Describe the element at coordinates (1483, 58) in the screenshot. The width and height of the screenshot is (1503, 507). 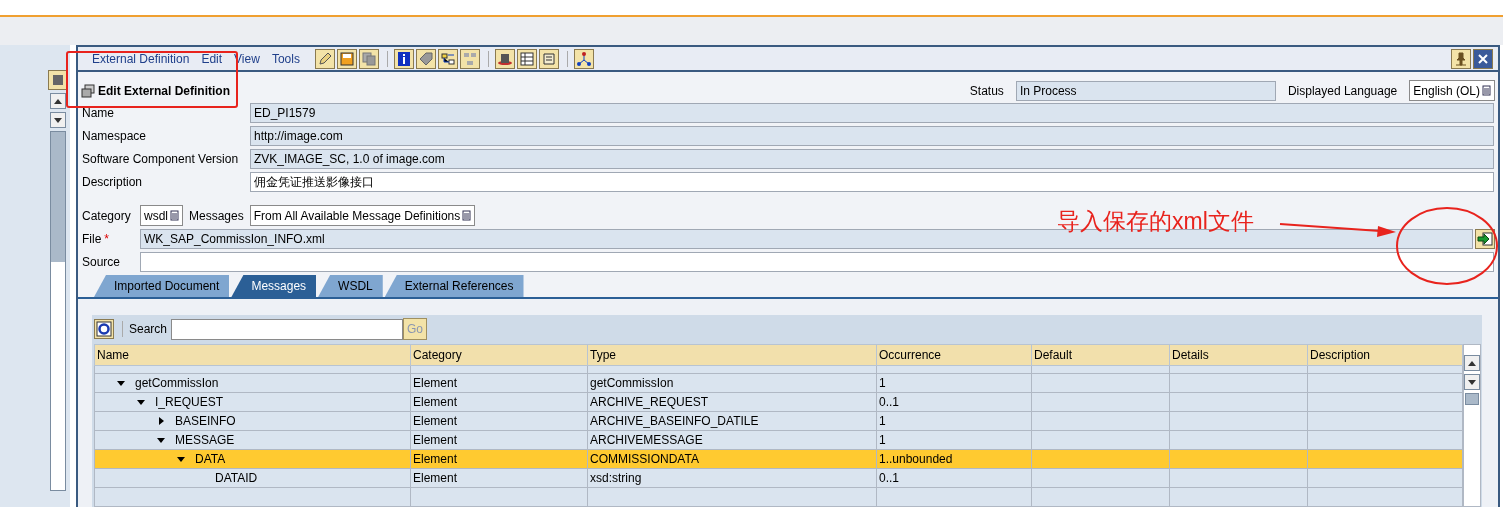
I see `close-button` at that location.